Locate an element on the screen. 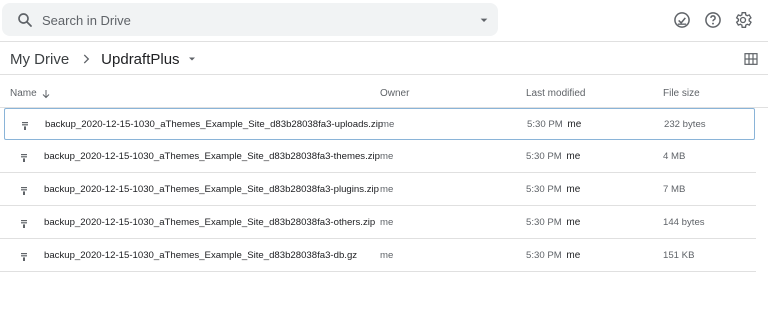 This screenshot has height=322, width=768. file-size: 7 MB is located at coordinates (674, 189).